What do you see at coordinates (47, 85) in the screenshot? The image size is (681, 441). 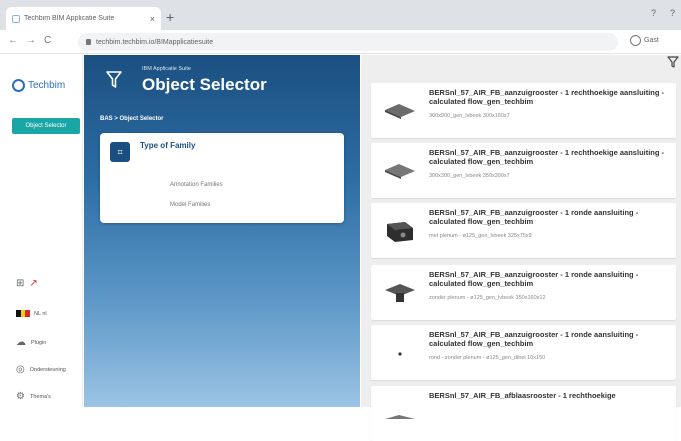 I see `logo-text: Techbim` at bounding box center [47, 85].